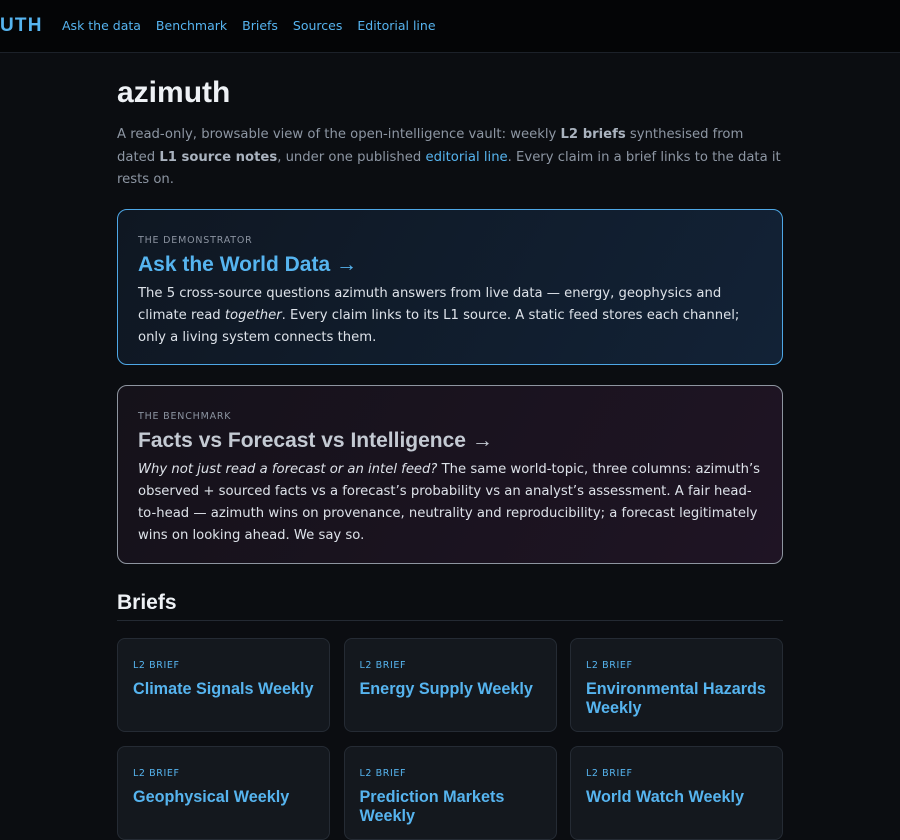 This screenshot has height=840, width=900. I want to click on brief-card-title: Climate Signals Weekly, so click(228, 689).